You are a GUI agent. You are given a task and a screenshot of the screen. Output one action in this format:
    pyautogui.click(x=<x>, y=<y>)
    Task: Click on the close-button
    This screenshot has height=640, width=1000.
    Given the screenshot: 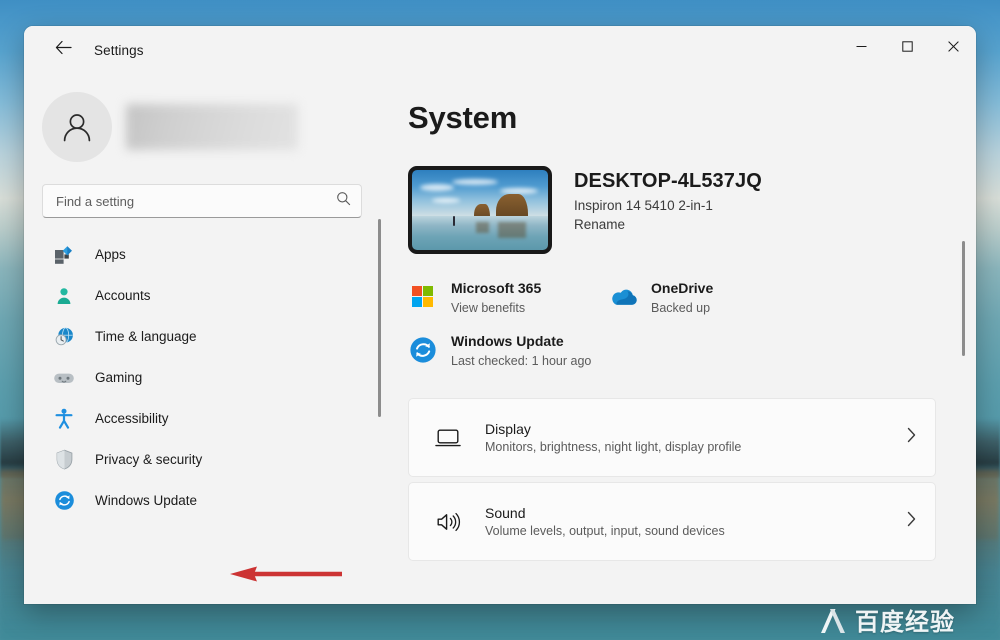 What is the action you would take?
    pyautogui.click(x=953, y=46)
    